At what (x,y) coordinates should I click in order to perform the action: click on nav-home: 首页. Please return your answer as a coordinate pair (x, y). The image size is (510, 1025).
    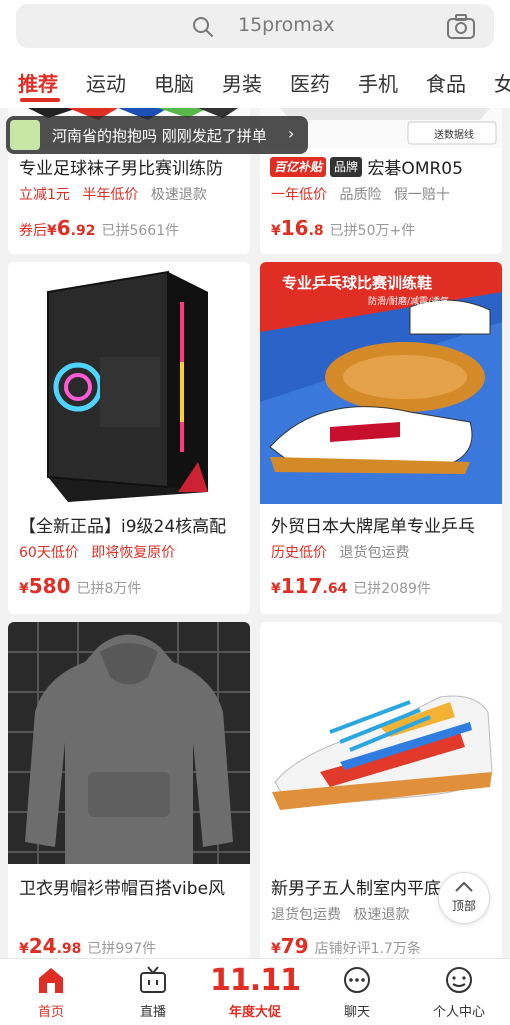
    Looking at the image, I should click on (51, 992).